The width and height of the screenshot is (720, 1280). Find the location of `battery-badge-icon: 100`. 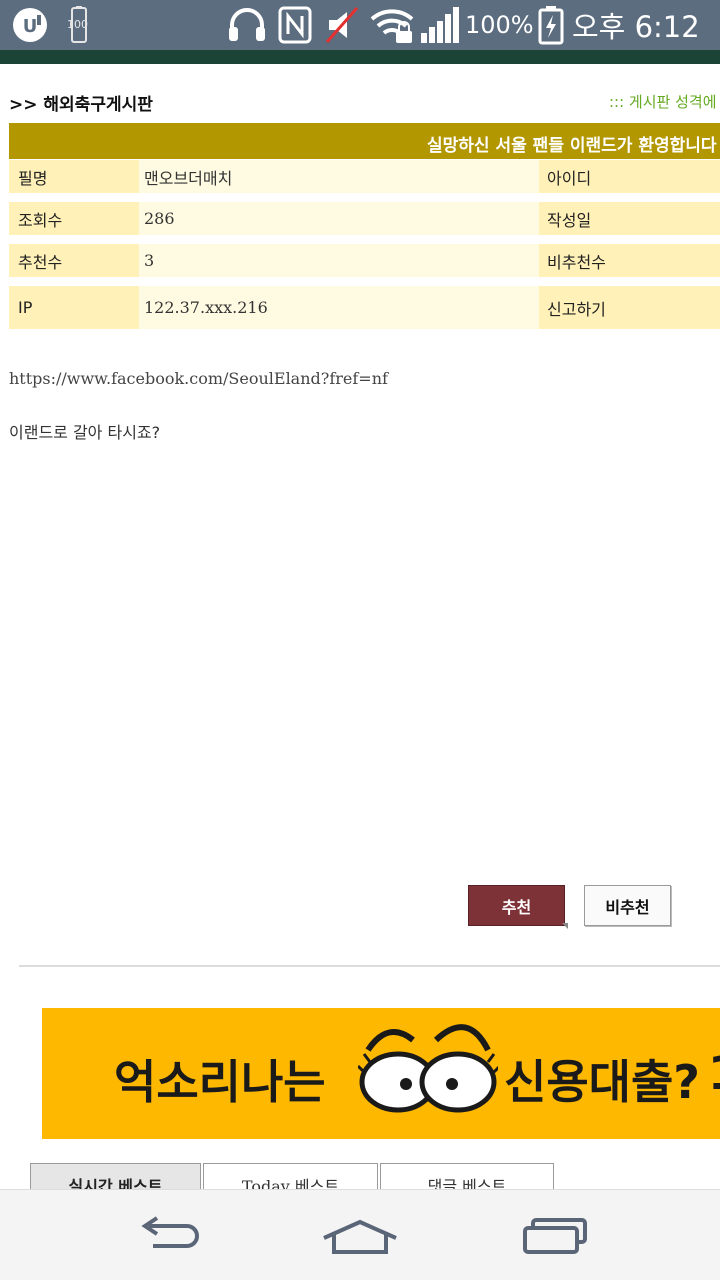

battery-badge-icon: 100 is located at coordinates (79, 25).